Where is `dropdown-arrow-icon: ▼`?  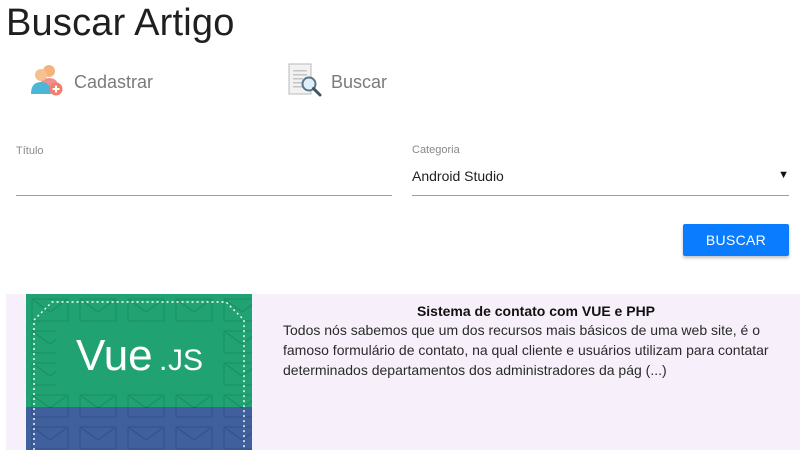 dropdown-arrow-icon: ▼ is located at coordinates (783, 175).